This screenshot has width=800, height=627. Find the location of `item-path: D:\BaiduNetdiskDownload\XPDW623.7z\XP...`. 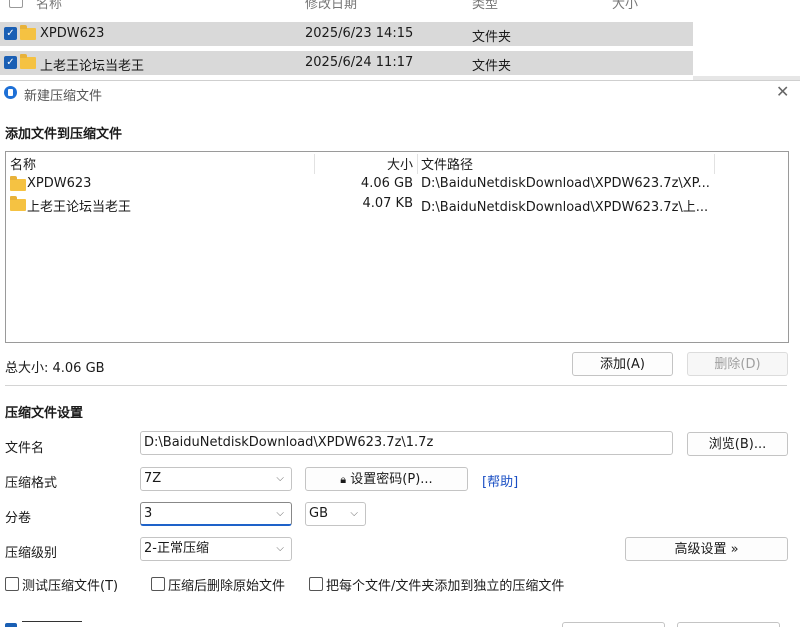

item-path: D:\BaiduNetdiskDownload\XPDW623.7z\XP... is located at coordinates (565, 183).